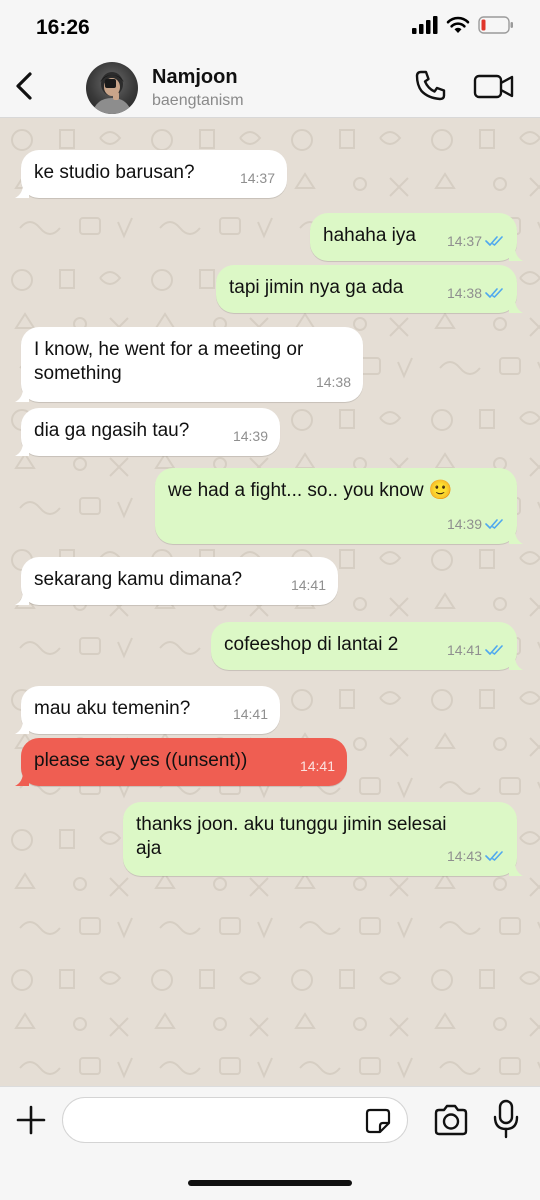 The height and width of the screenshot is (1200, 540). Describe the element at coordinates (138, 579) in the screenshot. I see `message-text: sekarang kamu dimana?` at that location.